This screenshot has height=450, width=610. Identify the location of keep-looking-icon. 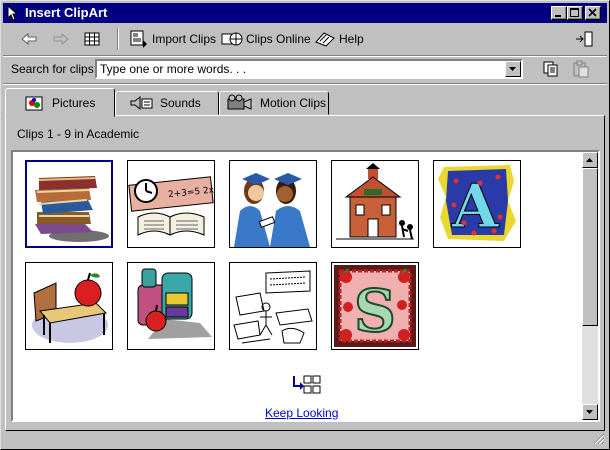
(307, 386).